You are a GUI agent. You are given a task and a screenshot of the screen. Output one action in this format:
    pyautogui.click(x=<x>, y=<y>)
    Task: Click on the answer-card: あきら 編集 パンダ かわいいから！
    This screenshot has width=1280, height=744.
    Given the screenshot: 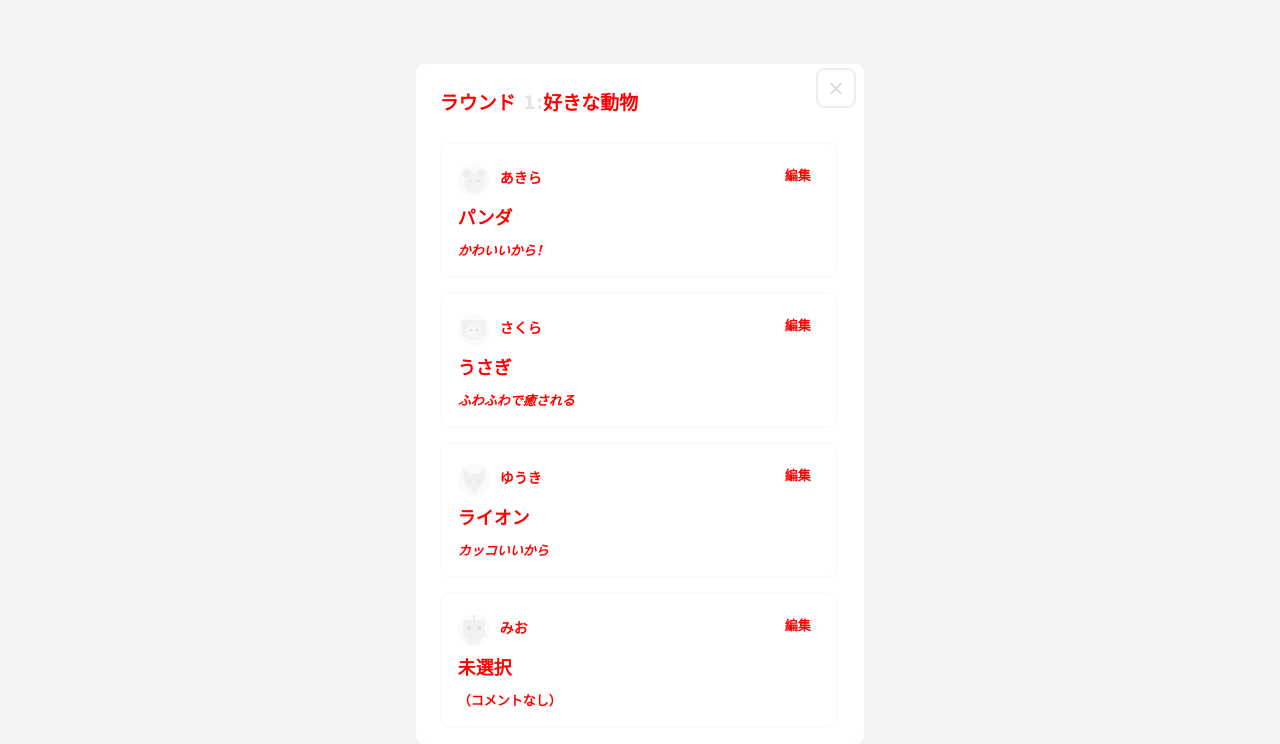 What is the action you would take?
    pyautogui.click(x=639, y=210)
    